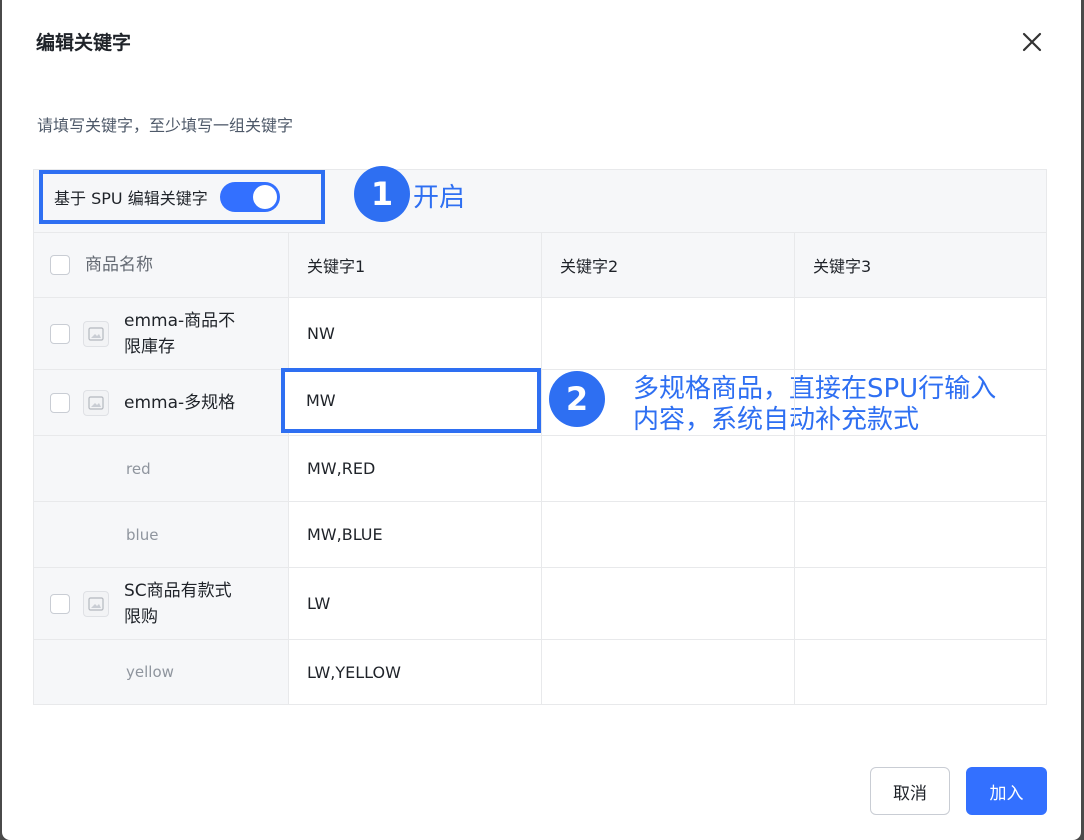  I want to click on keyword-1-input: NW, so click(415, 333).